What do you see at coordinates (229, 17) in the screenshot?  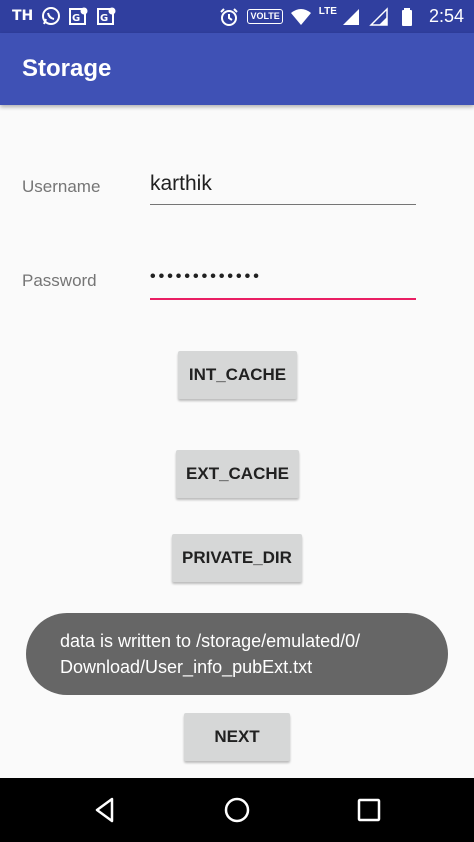 I see `alarm-icon` at bounding box center [229, 17].